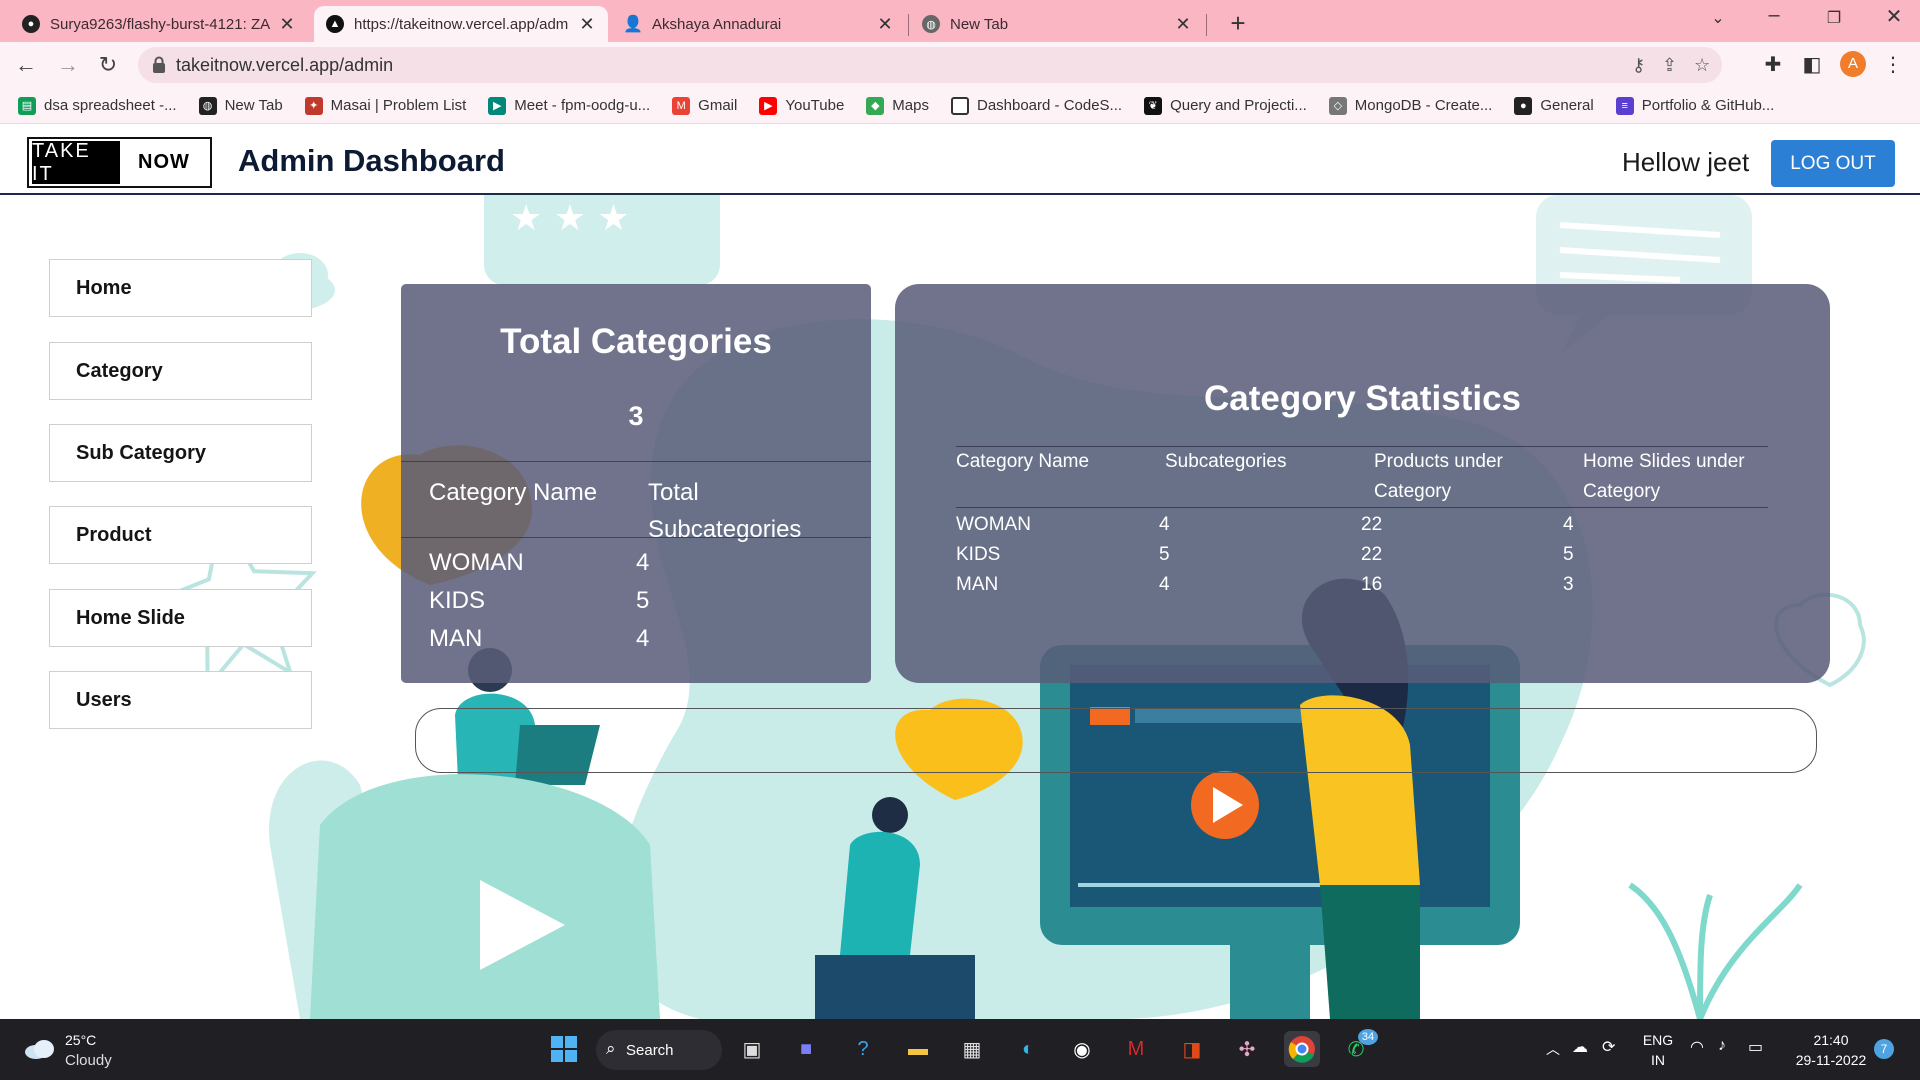  I want to click on sync-icon: ⟳, so click(1608, 1047).